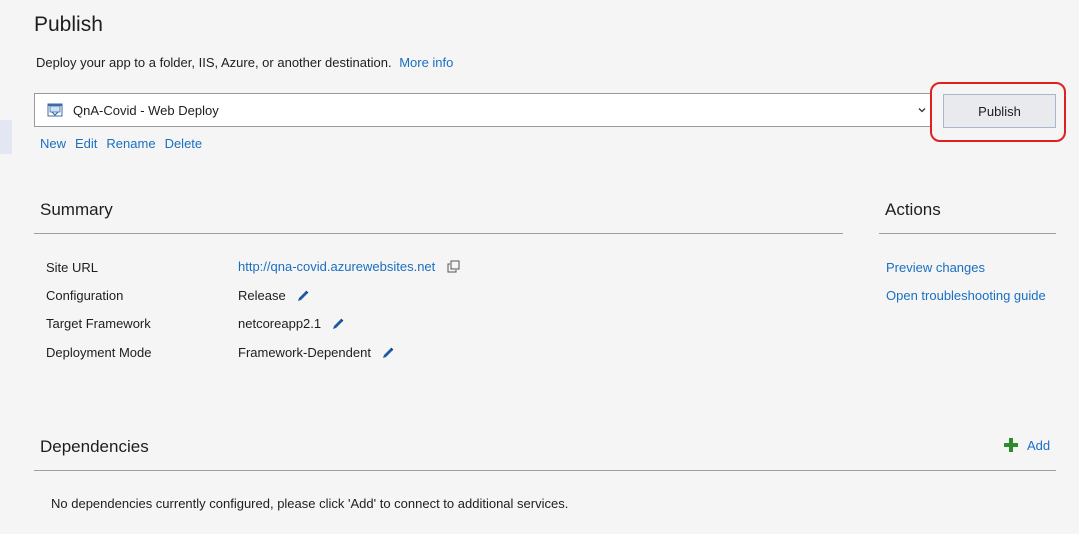 The width and height of the screenshot is (1079, 534). I want to click on page-title: Publish, so click(68, 24).